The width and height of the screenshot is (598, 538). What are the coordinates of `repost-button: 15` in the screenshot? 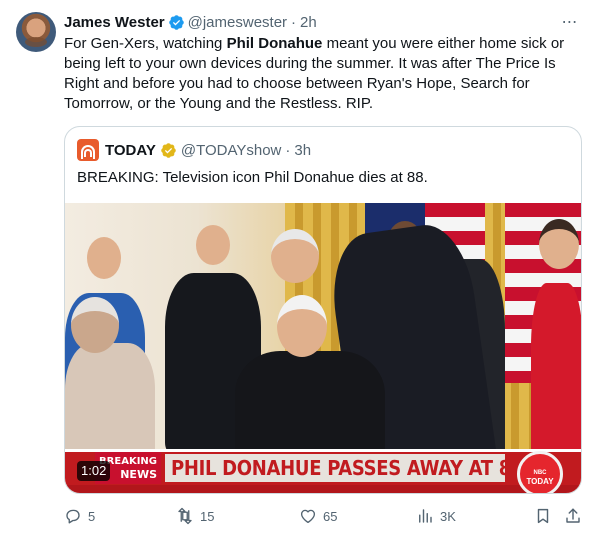 It's located at (195, 516).